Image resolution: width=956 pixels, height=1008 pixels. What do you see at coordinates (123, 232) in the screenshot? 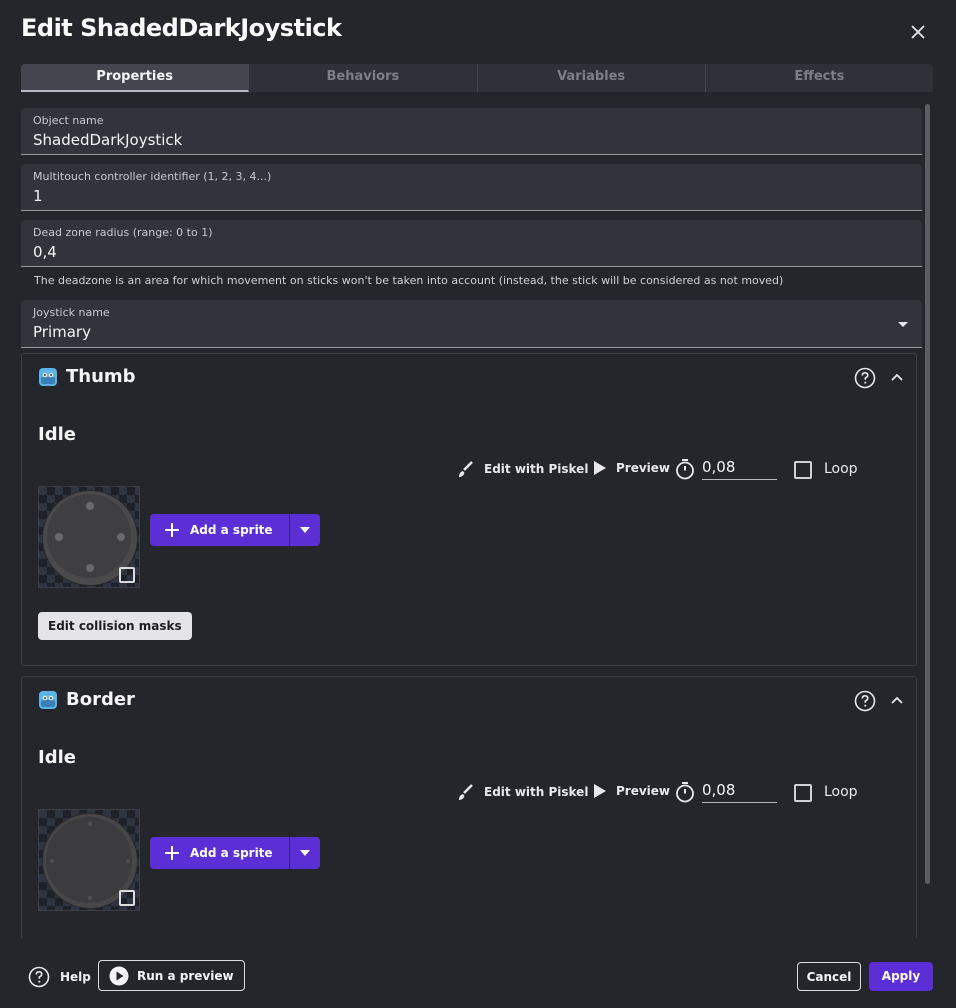
I see `dead-zone-label: Dead zone radius (range: 0 to 1)` at bounding box center [123, 232].